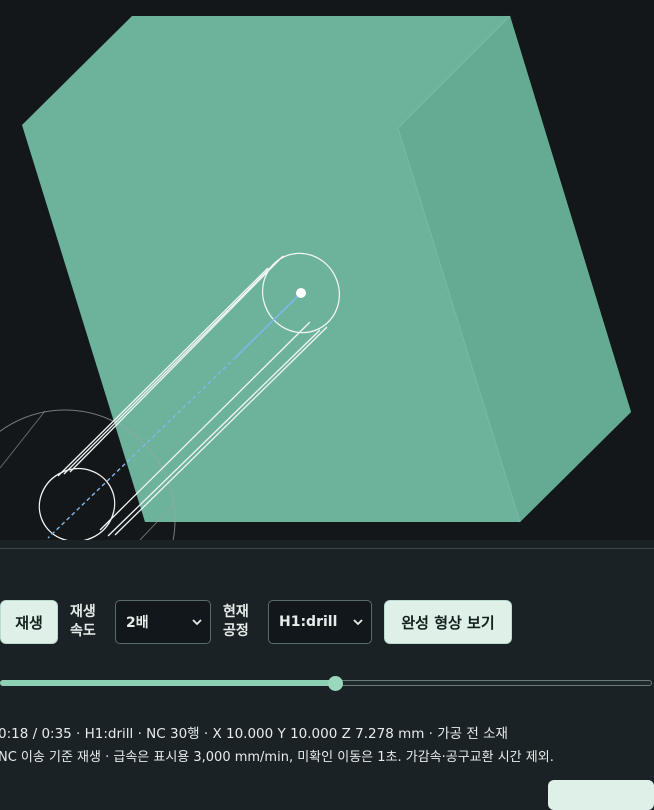 Image resolution: width=654 pixels, height=810 pixels. Describe the element at coordinates (335, 683) in the screenshot. I see `timeline-thumb` at that location.